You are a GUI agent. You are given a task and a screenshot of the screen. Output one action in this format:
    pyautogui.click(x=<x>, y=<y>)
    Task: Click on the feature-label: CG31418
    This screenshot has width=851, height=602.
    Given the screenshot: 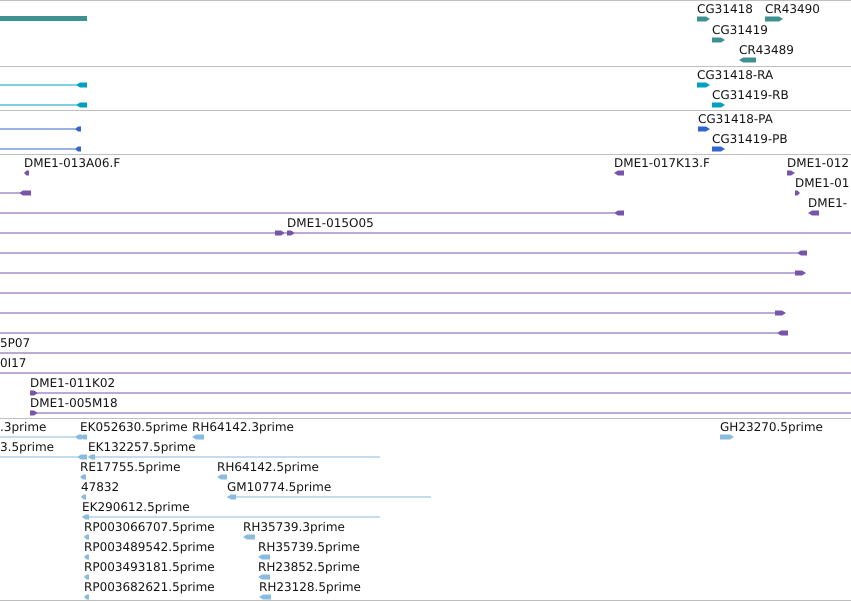 What is the action you would take?
    pyautogui.click(x=725, y=9)
    